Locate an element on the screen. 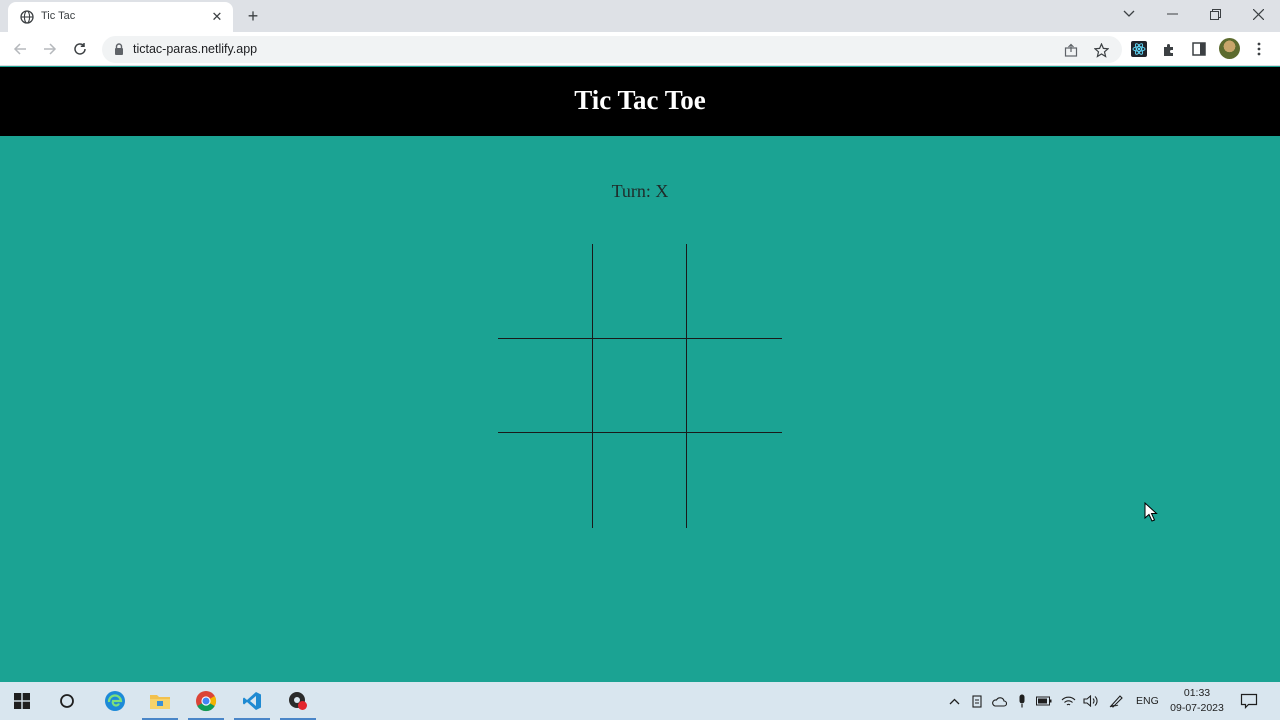 The width and height of the screenshot is (1280, 720). taskbar: ENG 01:33 09-07-2023 is located at coordinates (640, 701).